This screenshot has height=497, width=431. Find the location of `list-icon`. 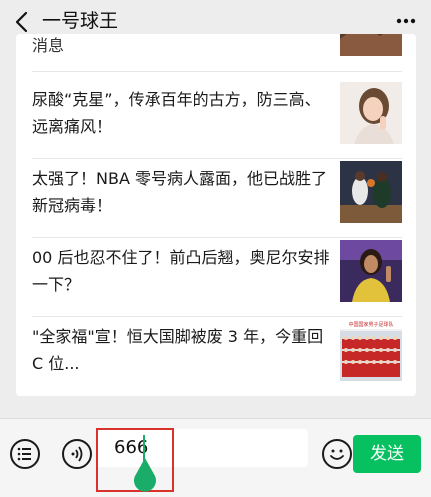

list-icon is located at coordinates (24, 454).